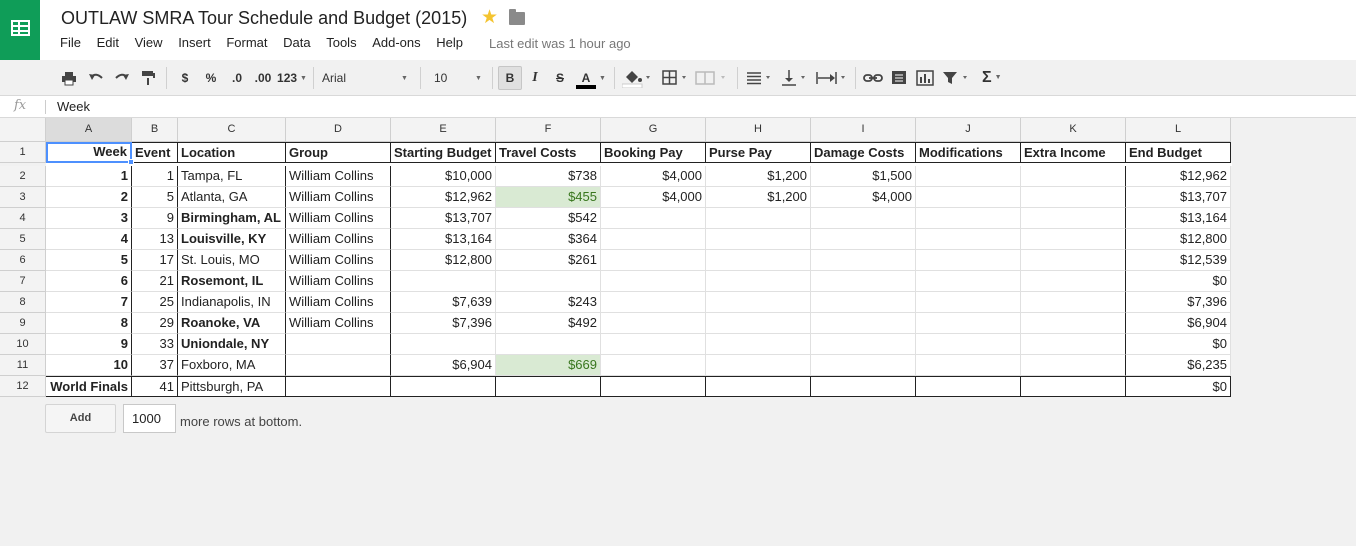  What do you see at coordinates (96, 78) in the screenshot?
I see `undo-icon` at bounding box center [96, 78].